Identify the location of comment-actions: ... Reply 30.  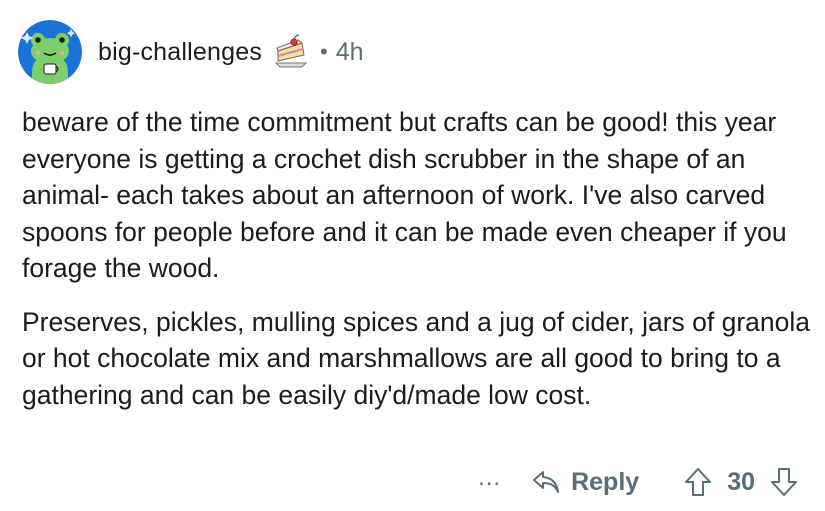
(638, 482).